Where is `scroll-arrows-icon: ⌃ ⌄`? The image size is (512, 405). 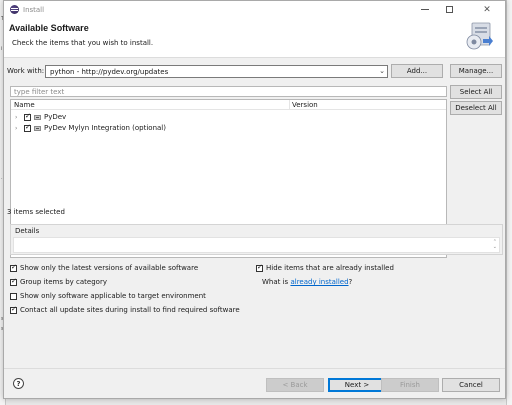 scroll-arrows-icon: ⌃ ⌄ is located at coordinates (495, 245).